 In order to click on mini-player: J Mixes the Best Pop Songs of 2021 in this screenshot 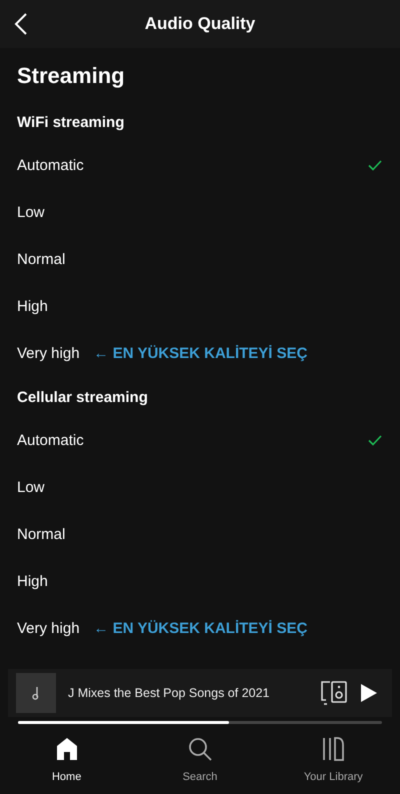, I will do `click(200, 693)`.